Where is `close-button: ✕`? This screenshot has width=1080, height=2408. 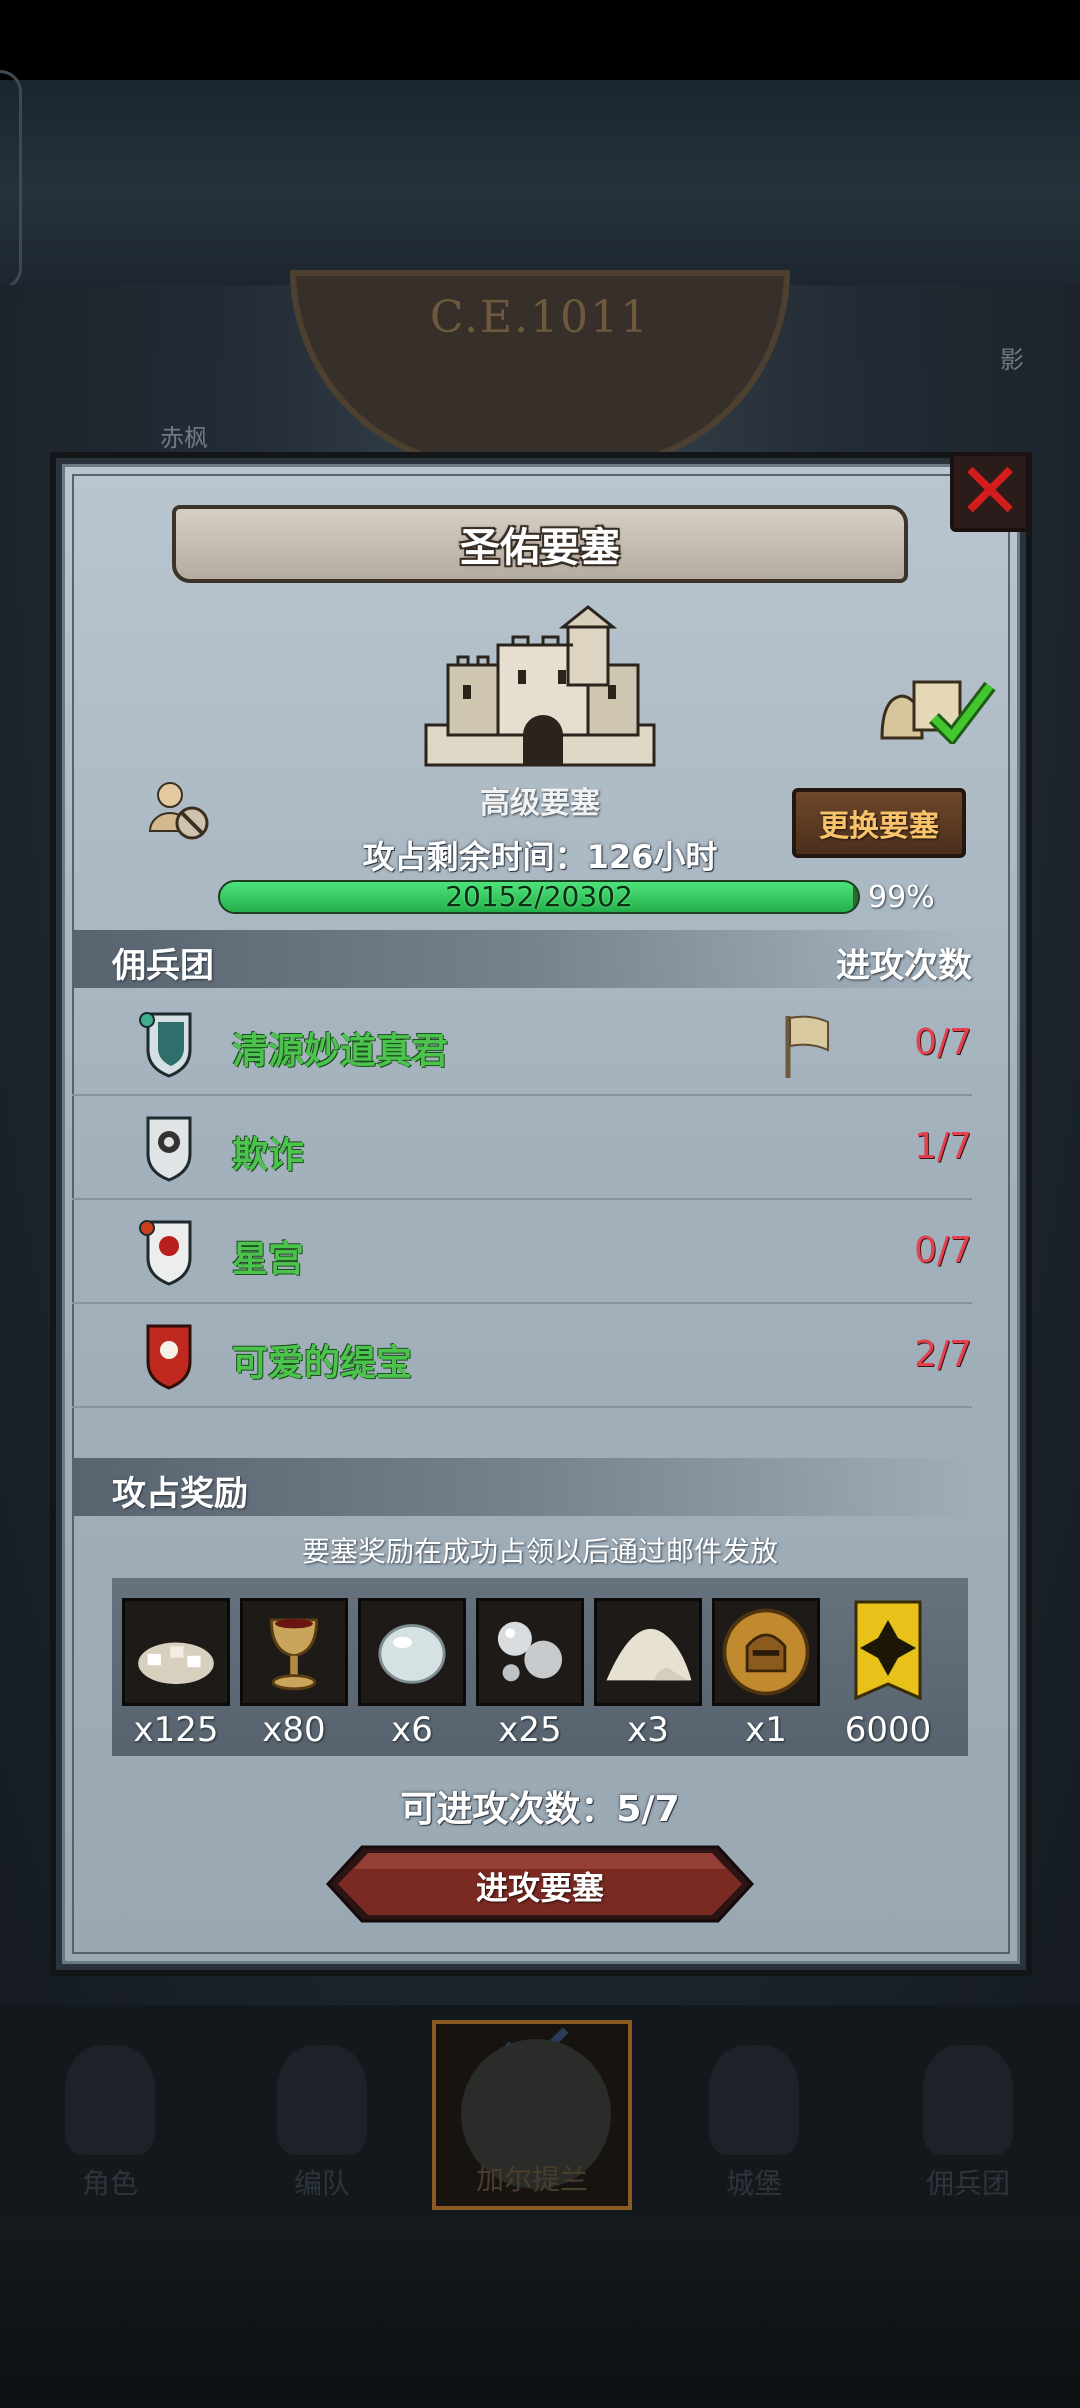
close-button: ✕ is located at coordinates (990, 492).